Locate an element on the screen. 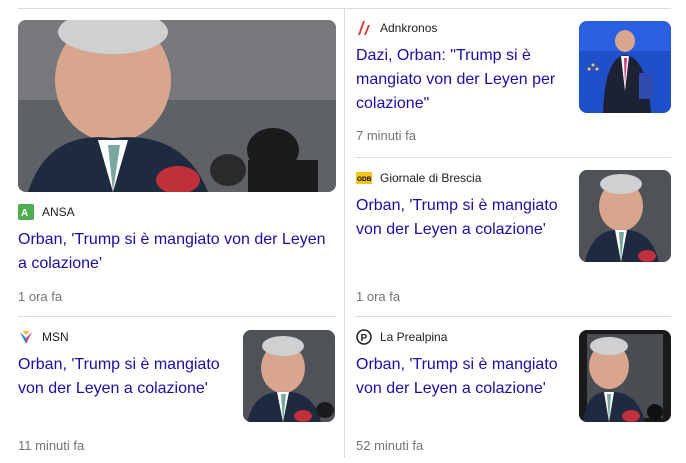 This screenshot has height=463, width=686. source-line: P La Prealpina is located at coordinates (401, 337).